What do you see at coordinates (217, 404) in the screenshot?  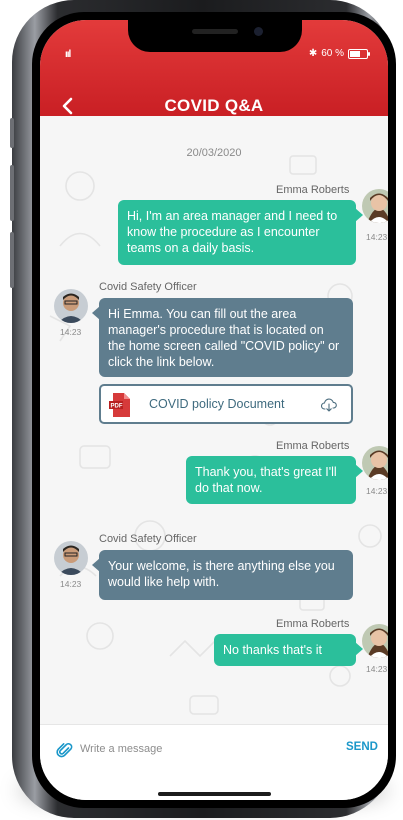 I see `attachment-title: COVID policy Document` at bounding box center [217, 404].